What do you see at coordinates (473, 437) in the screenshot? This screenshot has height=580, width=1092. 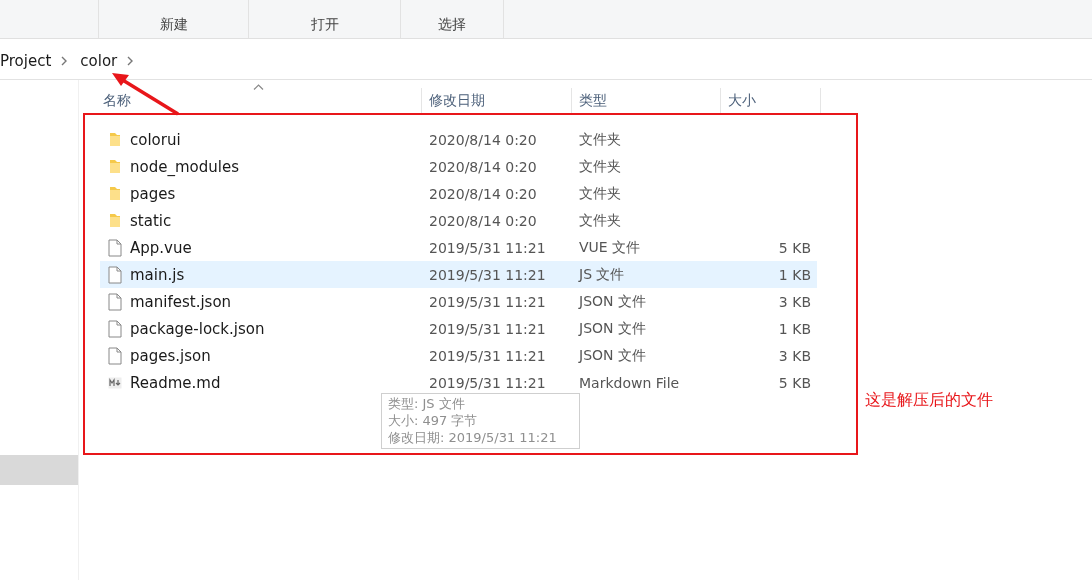 I see `tooltip-line: 修改日期: 2019/5/31 11:21` at bounding box center [473, 437].